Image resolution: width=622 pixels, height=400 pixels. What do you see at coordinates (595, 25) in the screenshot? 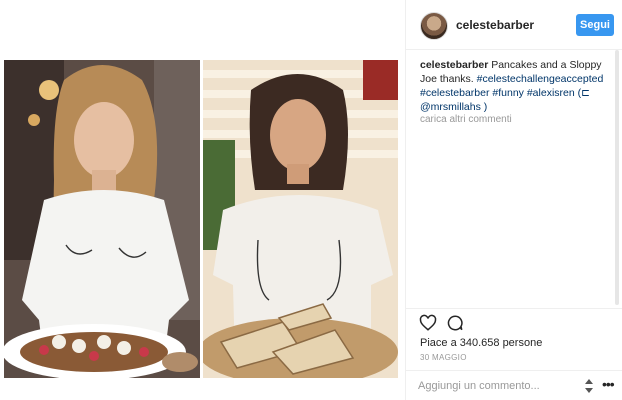
I see `follow-button: Segui` at bounding box center [595, 25].